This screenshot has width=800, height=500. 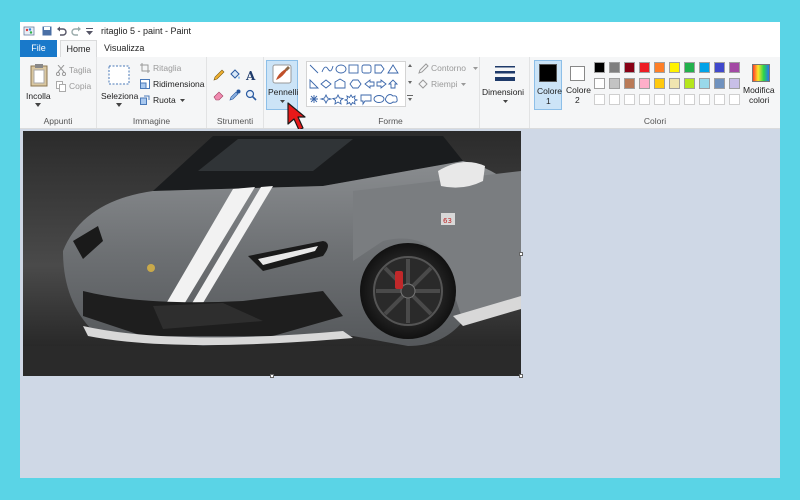 What do you see at coordinates (579, 90) in the screenshot?
I see `color2-label: Colore` at bounding box center [579, 90].